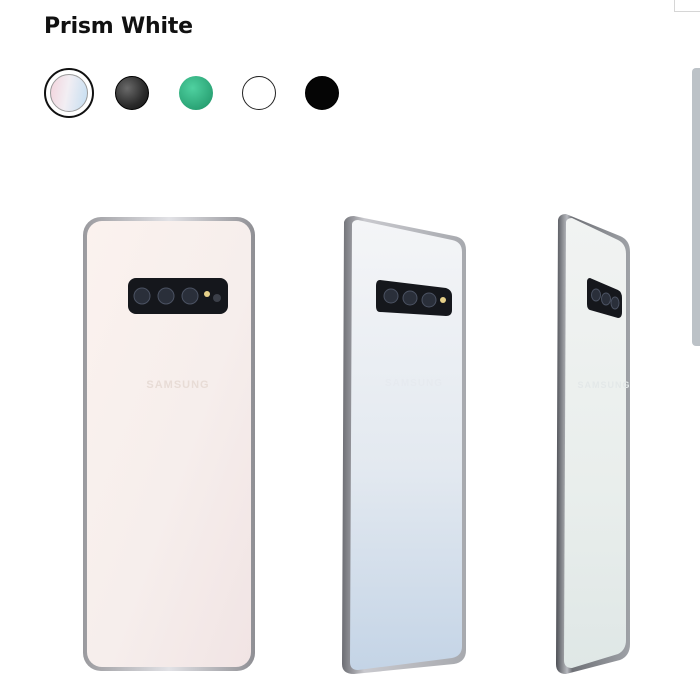 Image resolution: width=700 pixels, height=700 pixels. I want to click on swatch-black-dot, so click(322, 93).